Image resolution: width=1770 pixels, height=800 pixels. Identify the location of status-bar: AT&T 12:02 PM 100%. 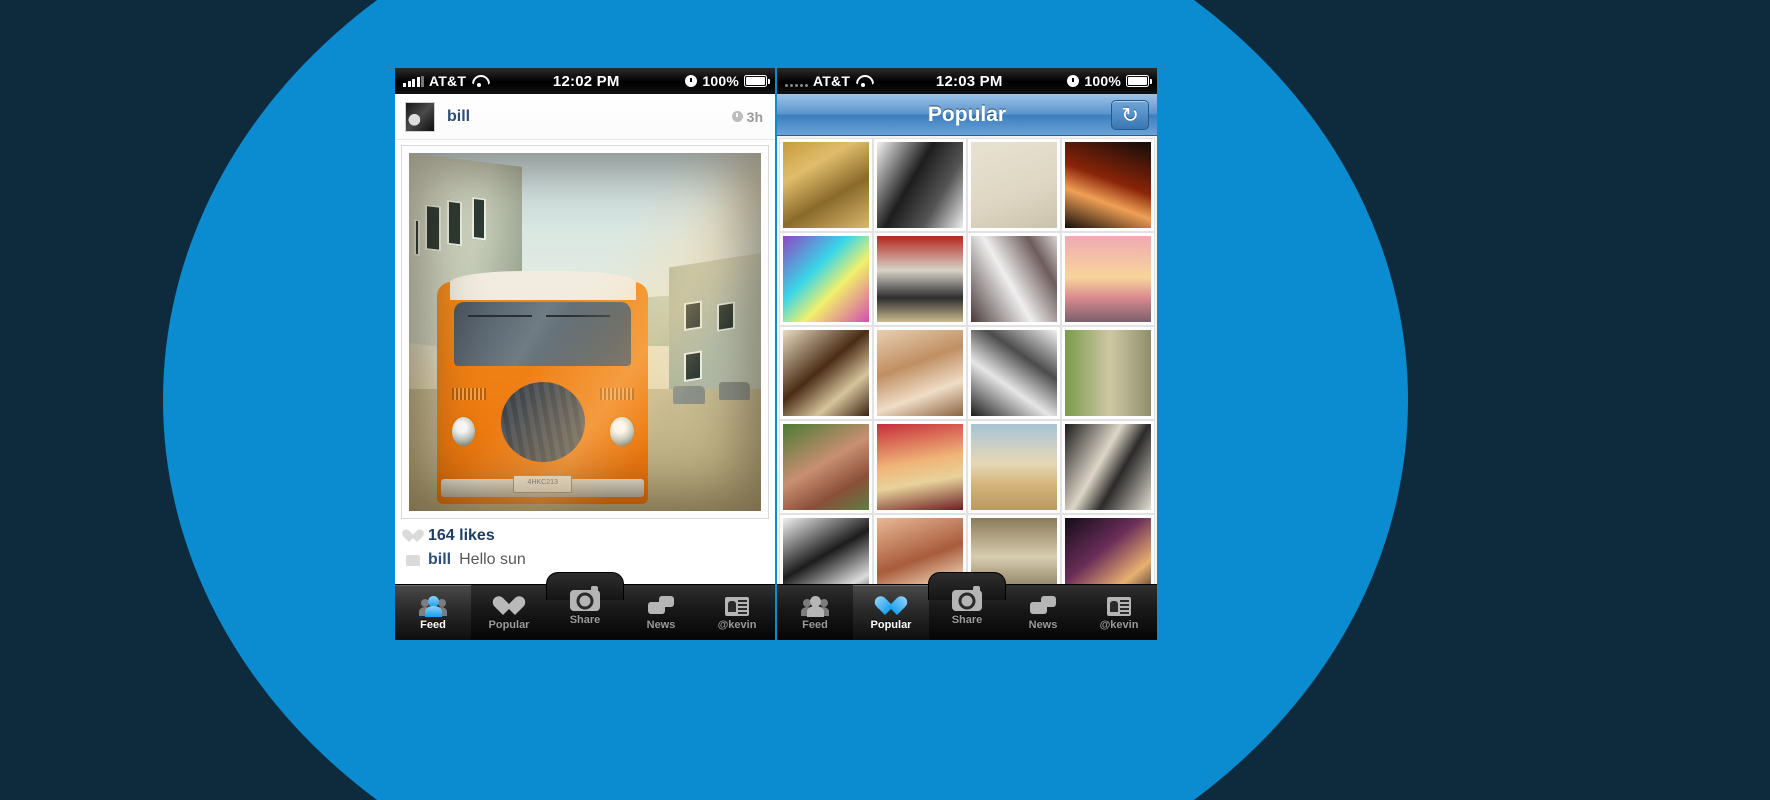
(585, 81).